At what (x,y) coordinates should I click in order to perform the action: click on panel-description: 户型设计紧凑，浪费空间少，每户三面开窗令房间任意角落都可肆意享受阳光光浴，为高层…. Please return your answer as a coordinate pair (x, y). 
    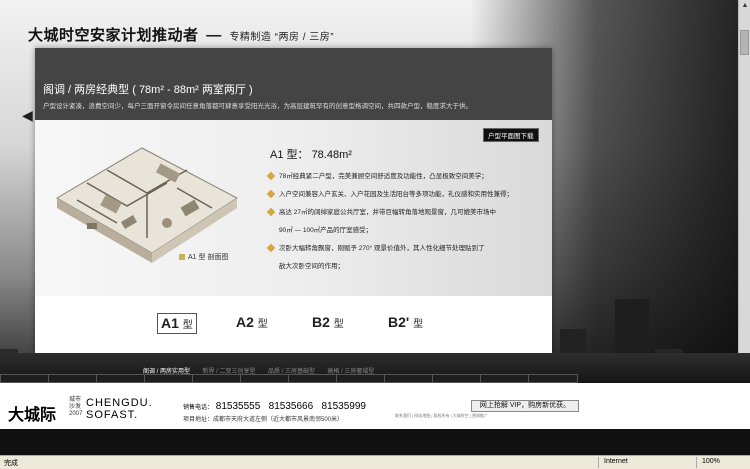
    Looking at the image, I should click on (257, 106).